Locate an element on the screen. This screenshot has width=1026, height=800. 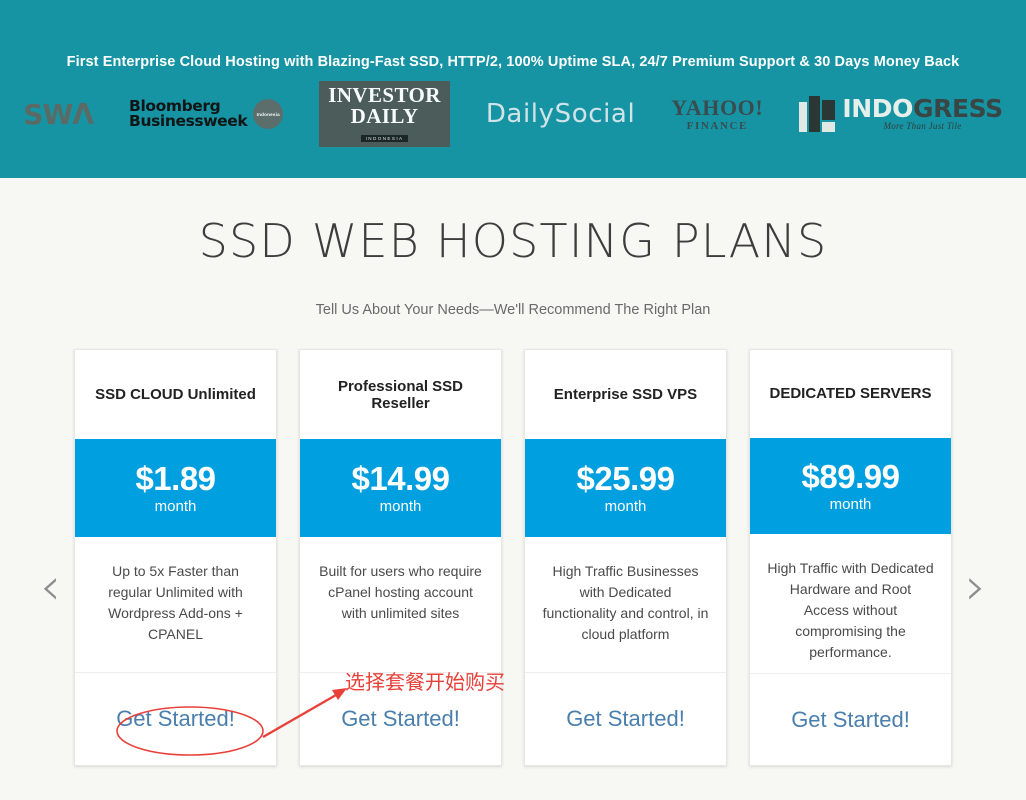
investor-daily-logo-box: INVESTOR DAILY INDONESIA is located at coordinates (384, 114).